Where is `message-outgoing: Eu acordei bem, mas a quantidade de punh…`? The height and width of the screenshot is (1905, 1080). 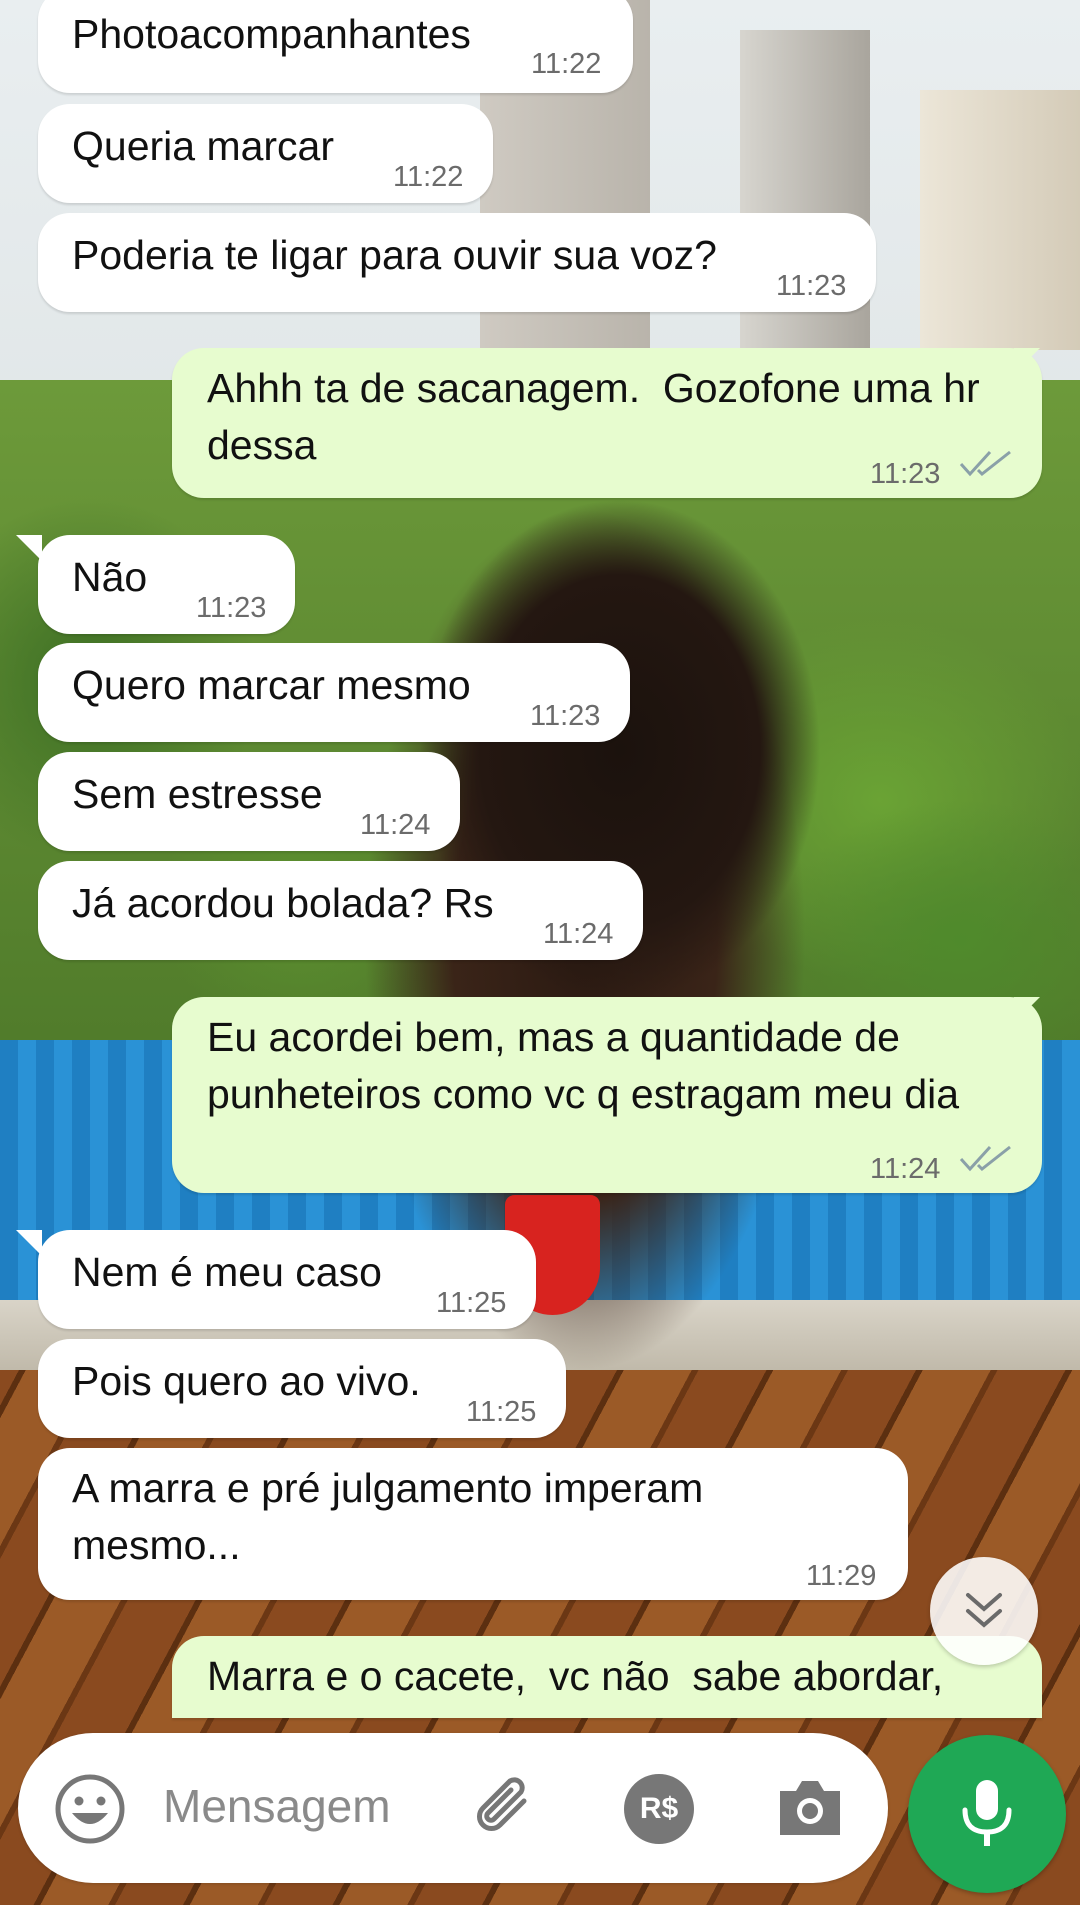
message-outgoing: Eu acordei bem, mas a quantidade de punh… is located at coordinates (607, 1095).